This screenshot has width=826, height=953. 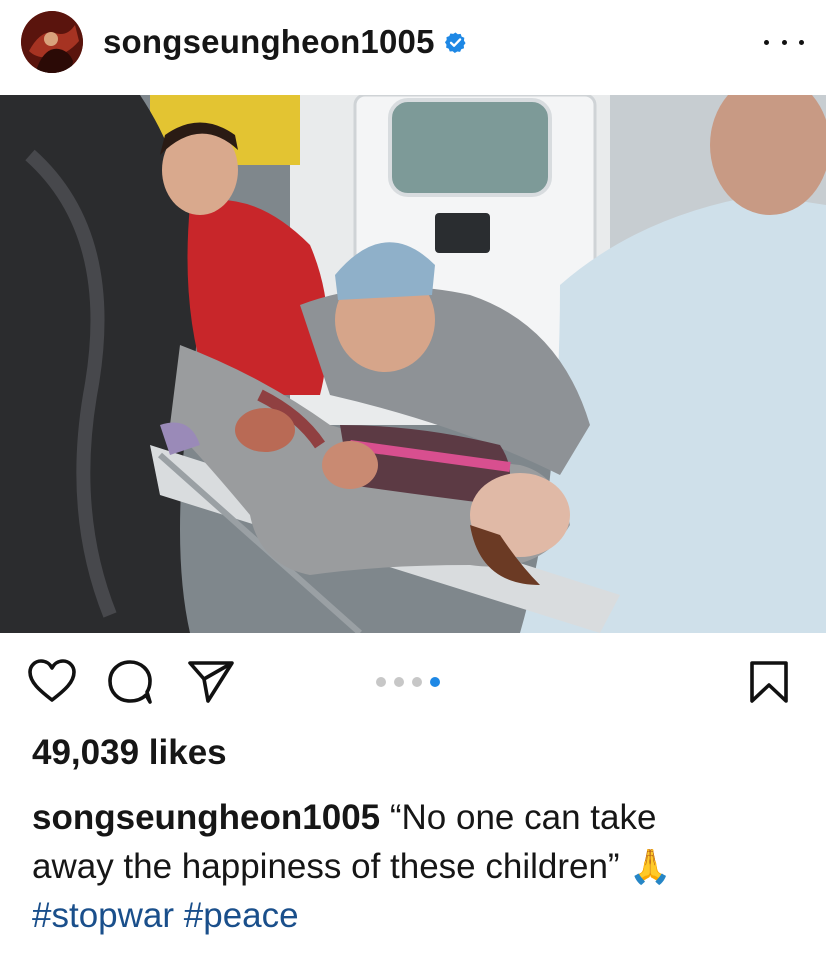 What do you see at coordinates (455, 42) in the screenshot?
I see `verified-badge-icon` at bounding box center [455, 42].